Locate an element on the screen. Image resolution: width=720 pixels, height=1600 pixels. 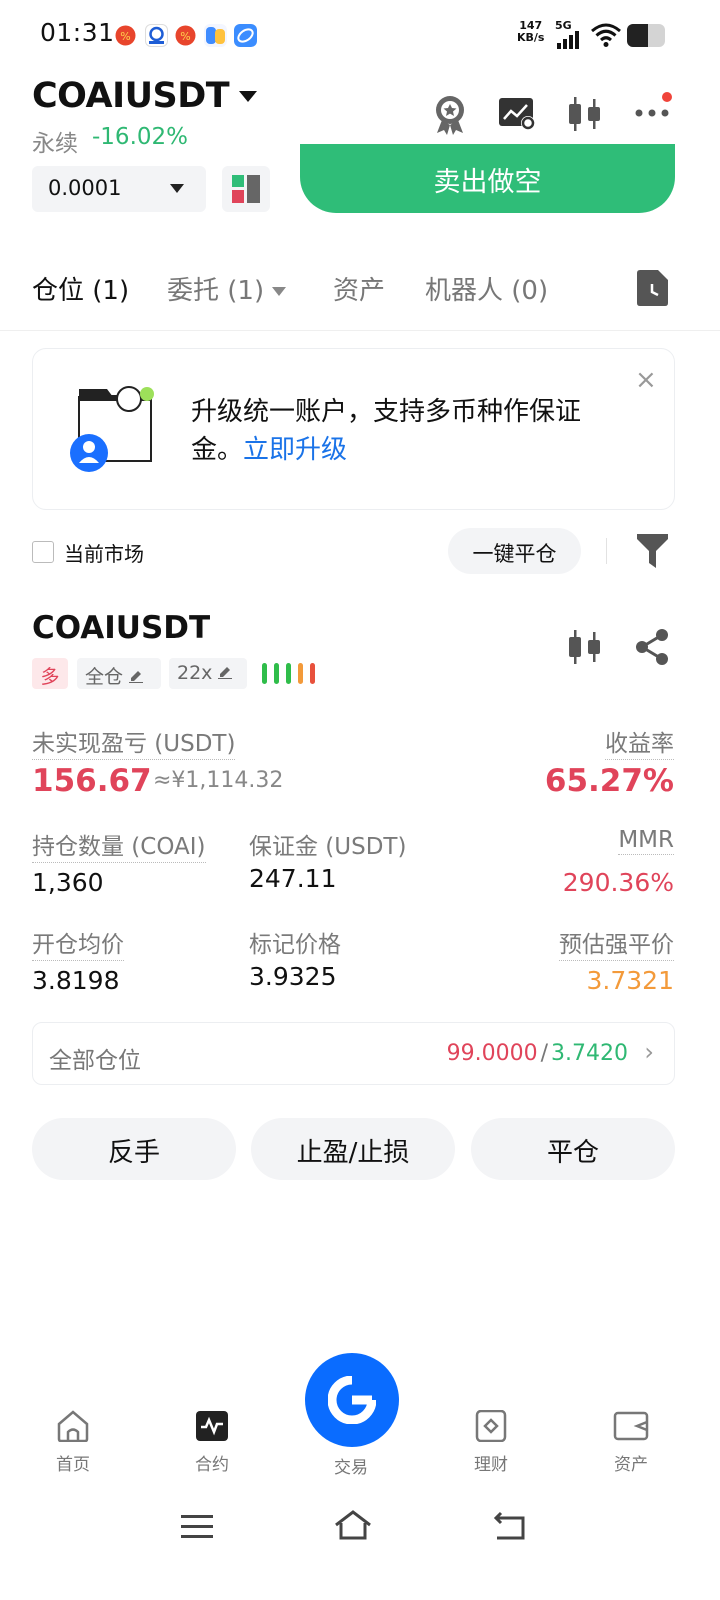
tab-assets: 资产 is located at coordinates (359, 288).